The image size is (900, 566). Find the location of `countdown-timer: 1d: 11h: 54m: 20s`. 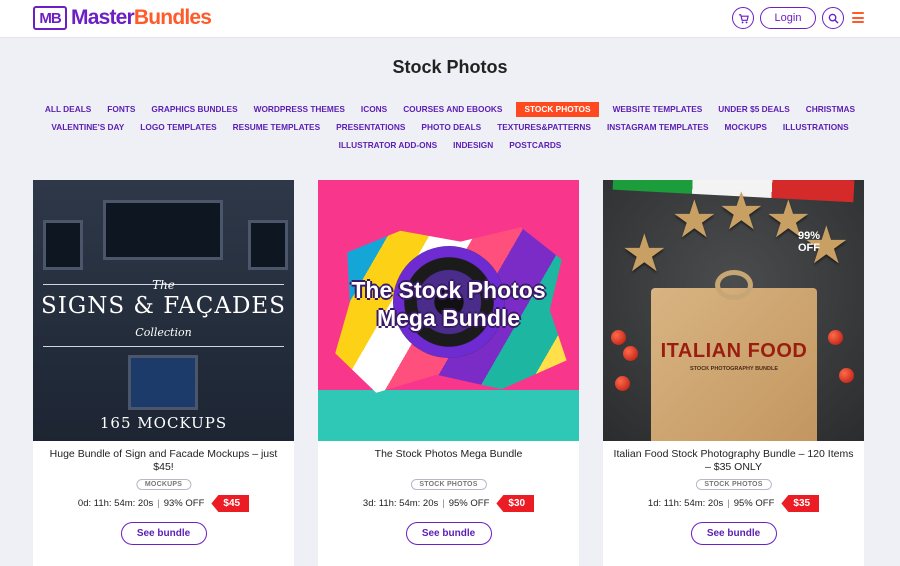

countdown-timer: 1d: 11h: 54m: 20s is located at coordinates (685, 503).